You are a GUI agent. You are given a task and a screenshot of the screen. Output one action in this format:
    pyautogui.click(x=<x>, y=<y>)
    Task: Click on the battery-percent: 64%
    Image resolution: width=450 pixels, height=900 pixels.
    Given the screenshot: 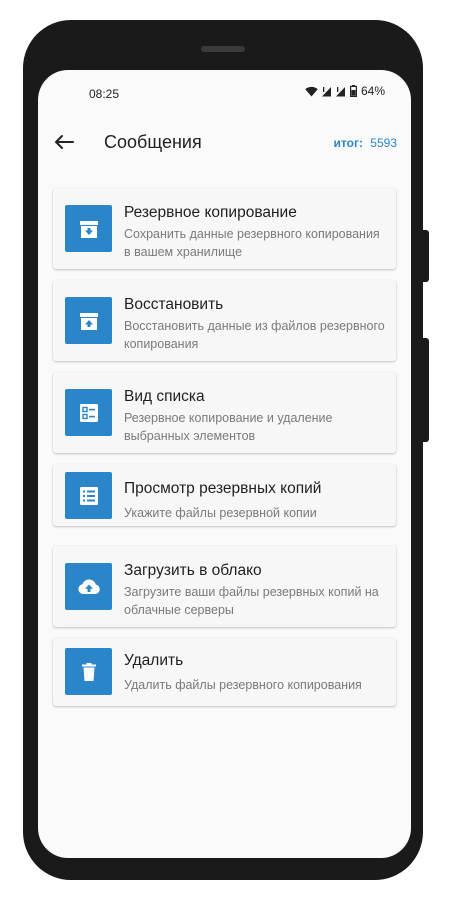 What is the action you would take?
    pyautogui.click(x=372, y=91)
    